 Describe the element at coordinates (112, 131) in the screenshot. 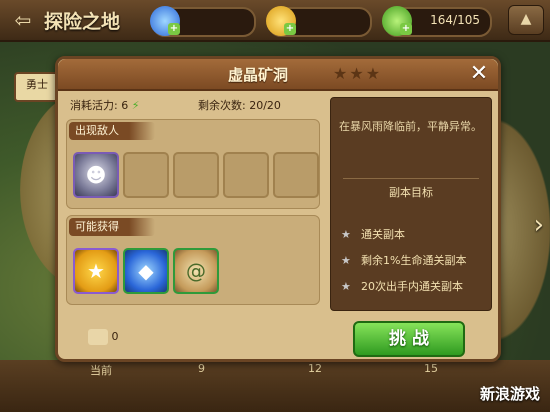

I see `enemies-header: 出现敌人` at that location.